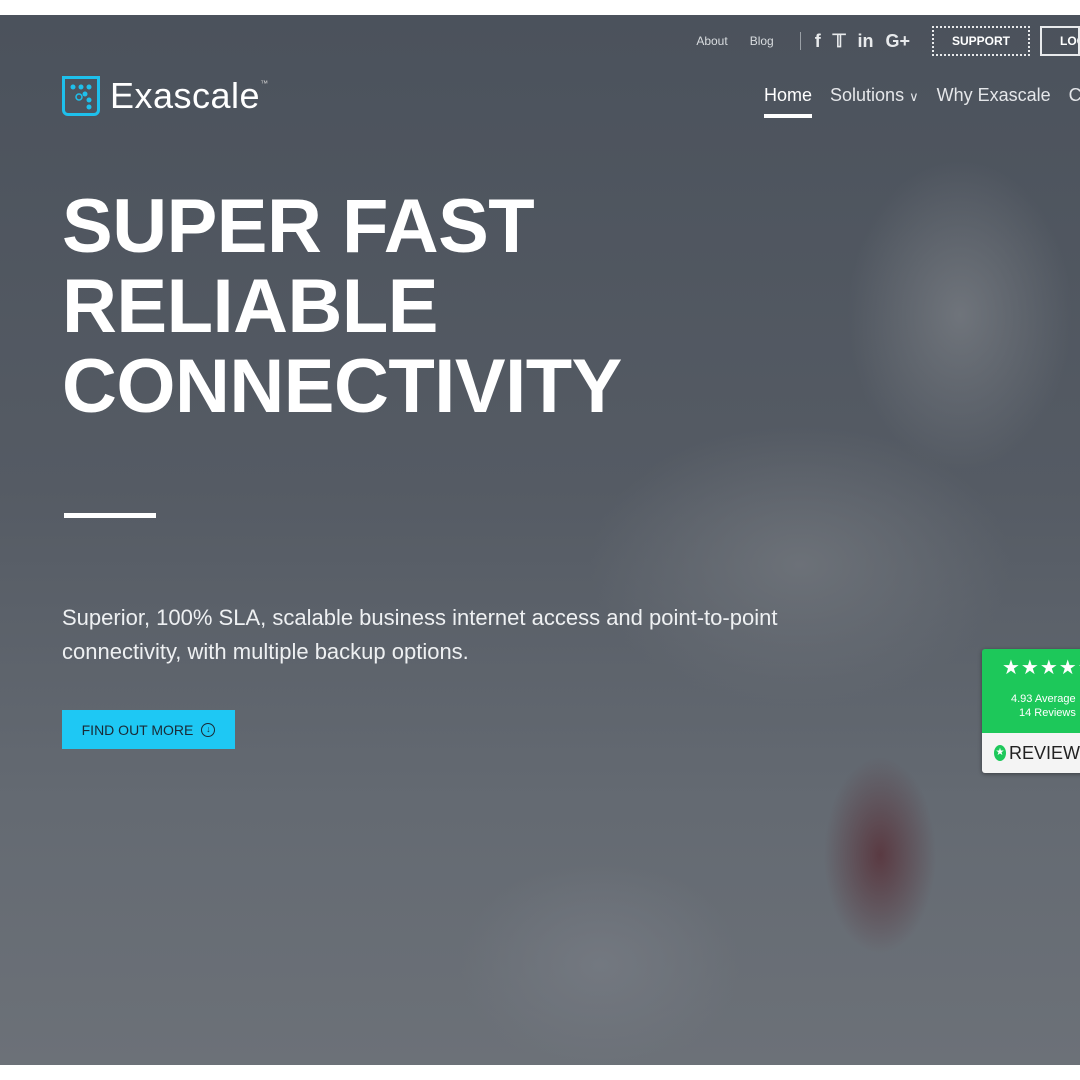 The width and height of the screenshot is (1080, 1080). I want to click on hero-title: SUPER FAST RELIABLE CONNECTIVITY, so click(342, 307).